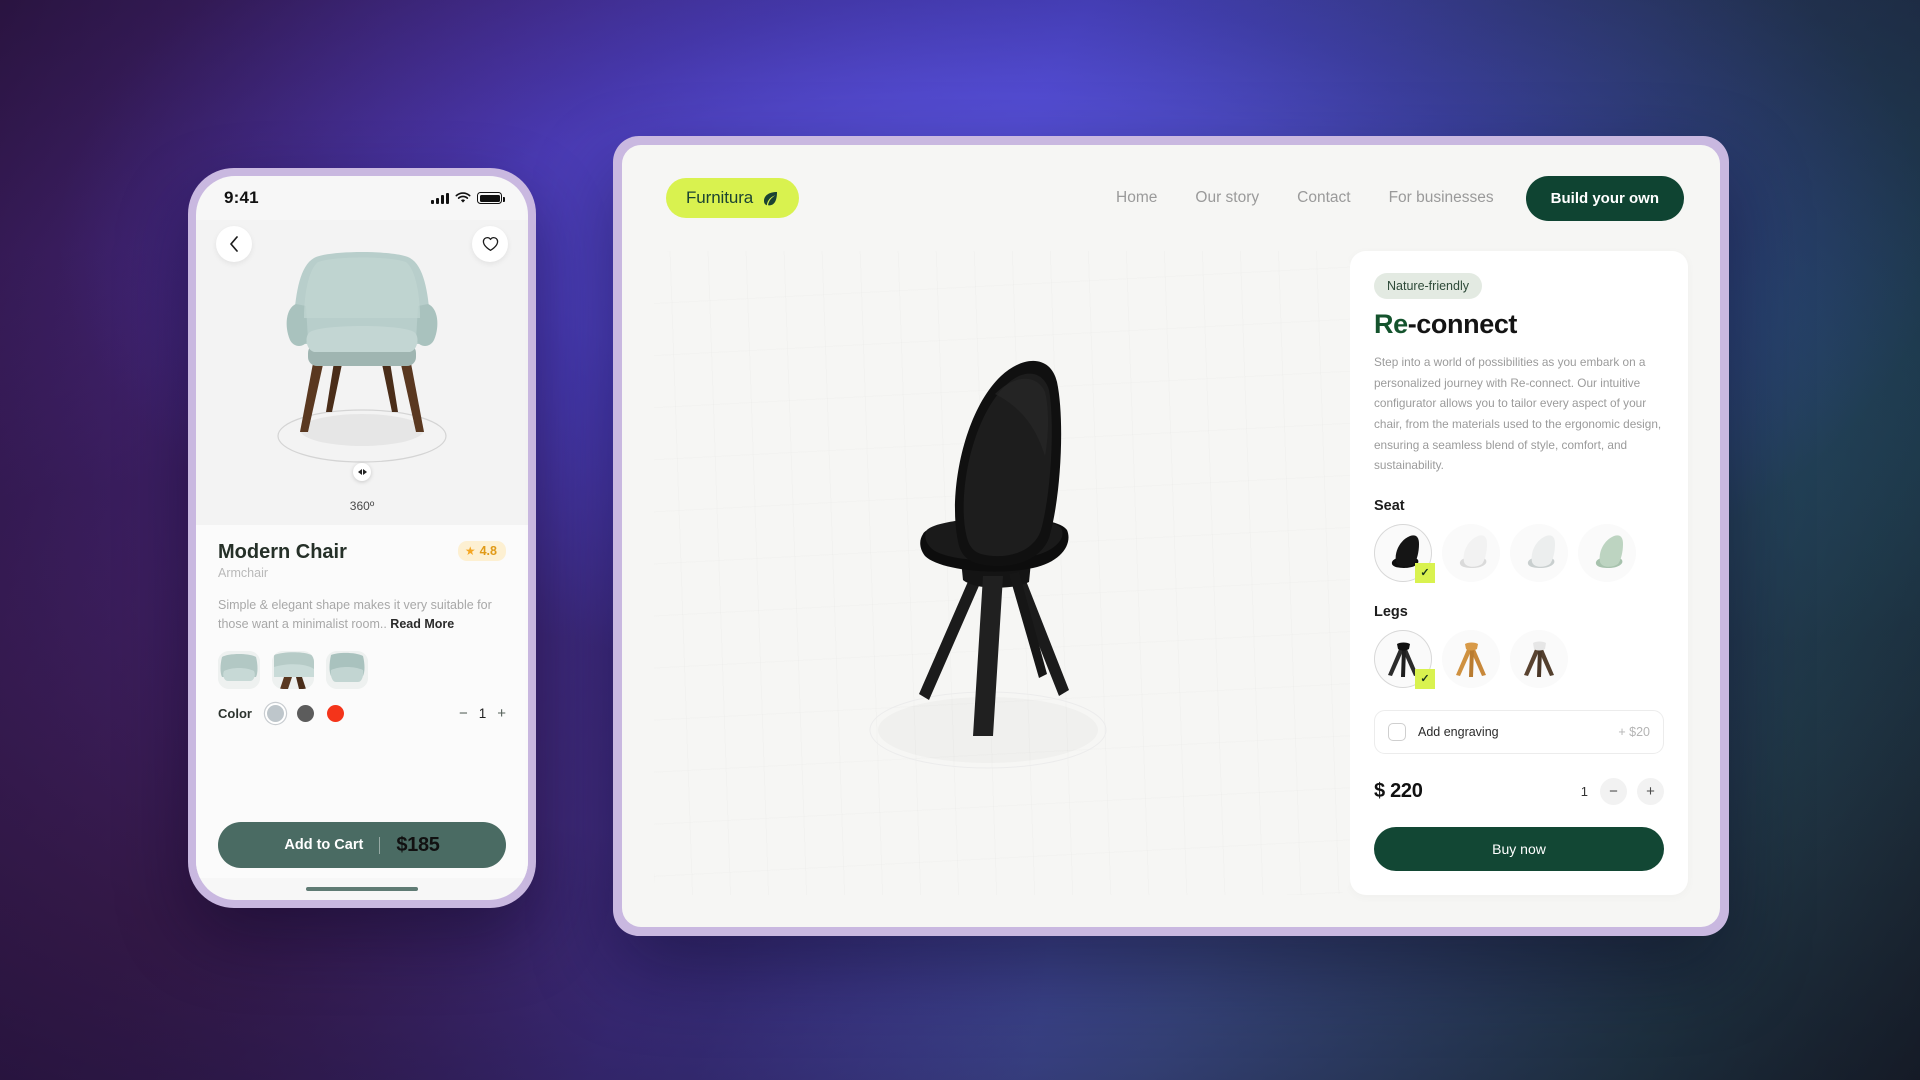  I want to click on color-swatch-red, so click(335, 713).